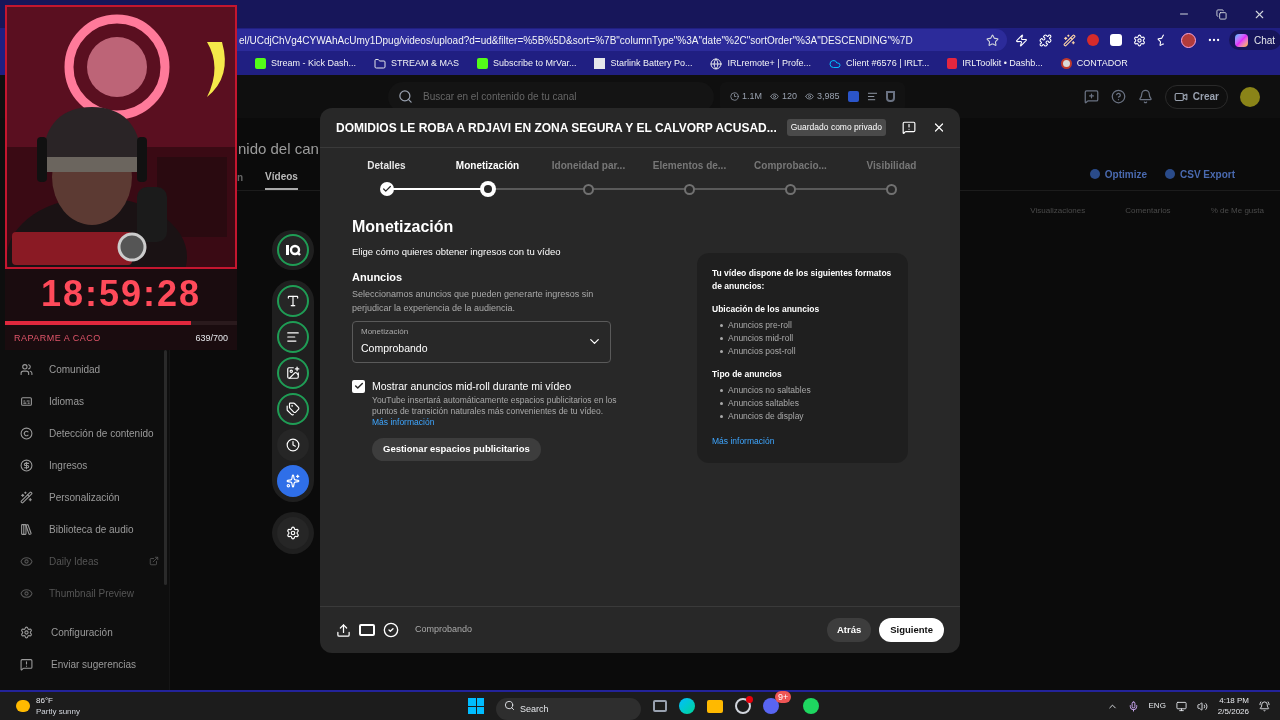 This screenshot has height=720, width=1280. I want to click on monetization-select: Monetización Comprobando, so click(481, 341).